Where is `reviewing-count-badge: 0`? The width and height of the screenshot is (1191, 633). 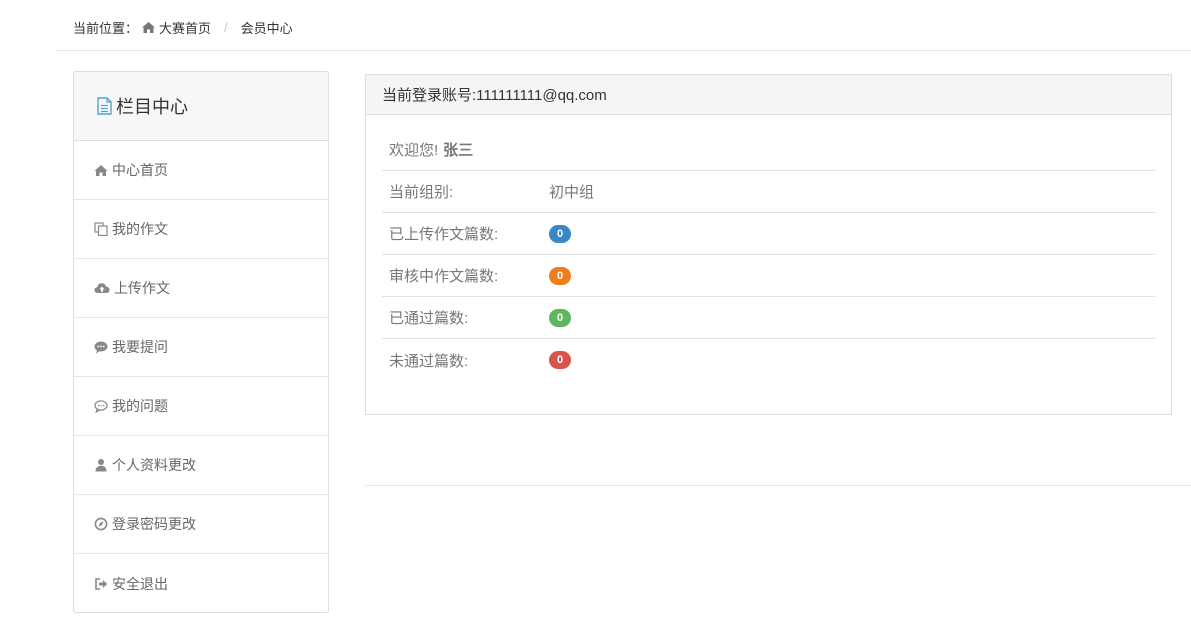
reviewing-count-badge: 0 is located at coordinates (560, 275).